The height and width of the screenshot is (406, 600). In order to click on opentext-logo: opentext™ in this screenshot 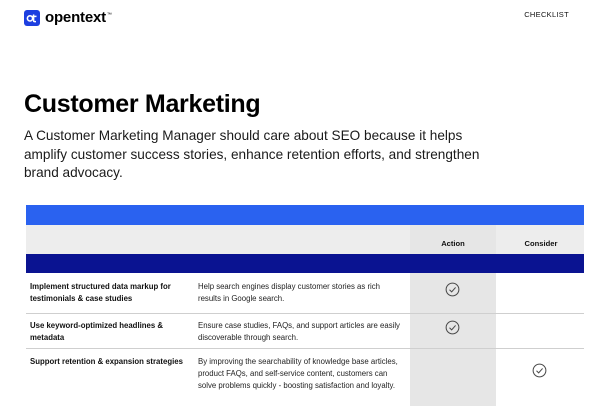, I will do `click(68, 17)`.